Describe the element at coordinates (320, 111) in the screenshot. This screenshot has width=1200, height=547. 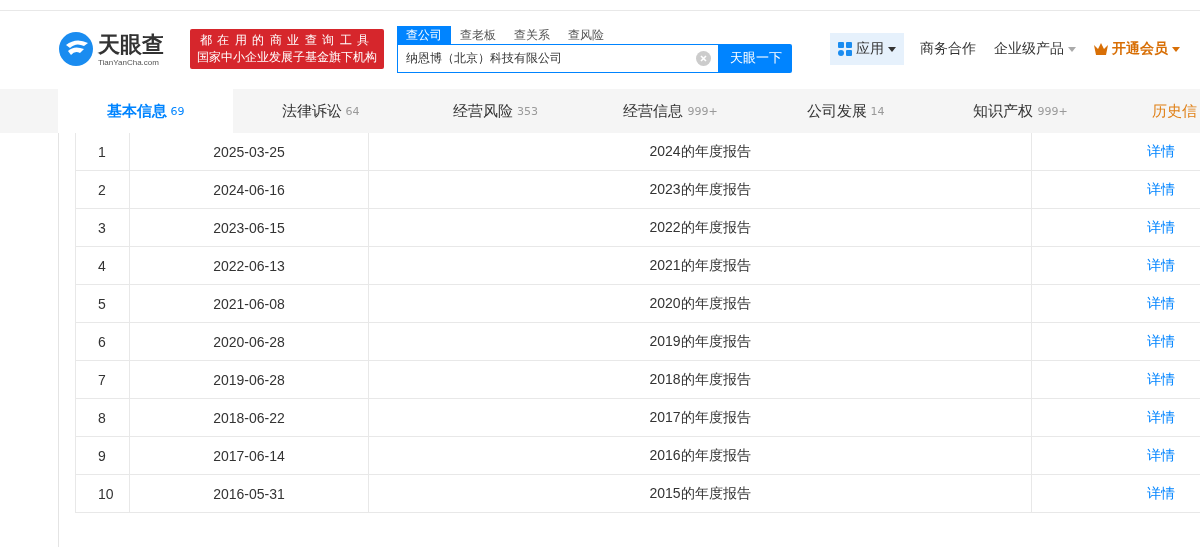
I see `section-tab: 法律诉讼 64` at that location.